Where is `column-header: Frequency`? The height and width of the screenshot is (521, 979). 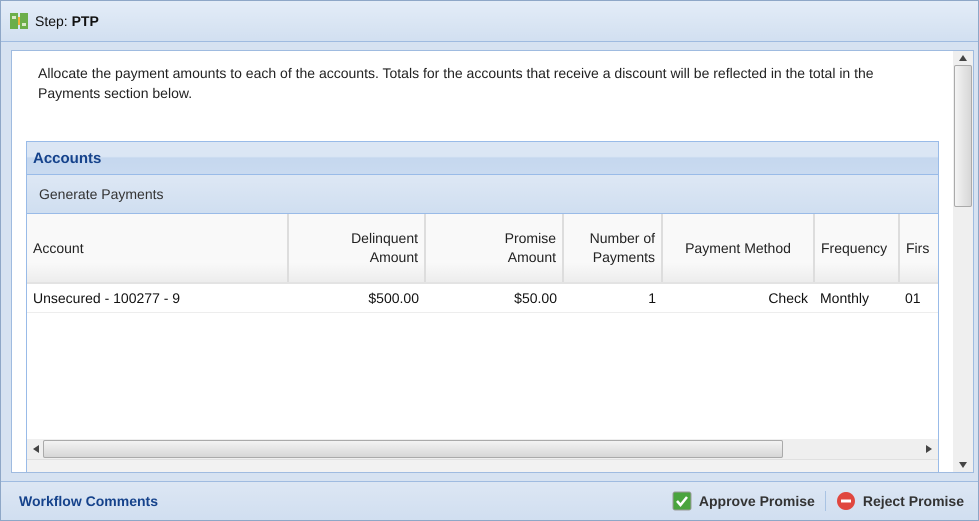
column-header: Frequency is located at coordinates (856, 248).